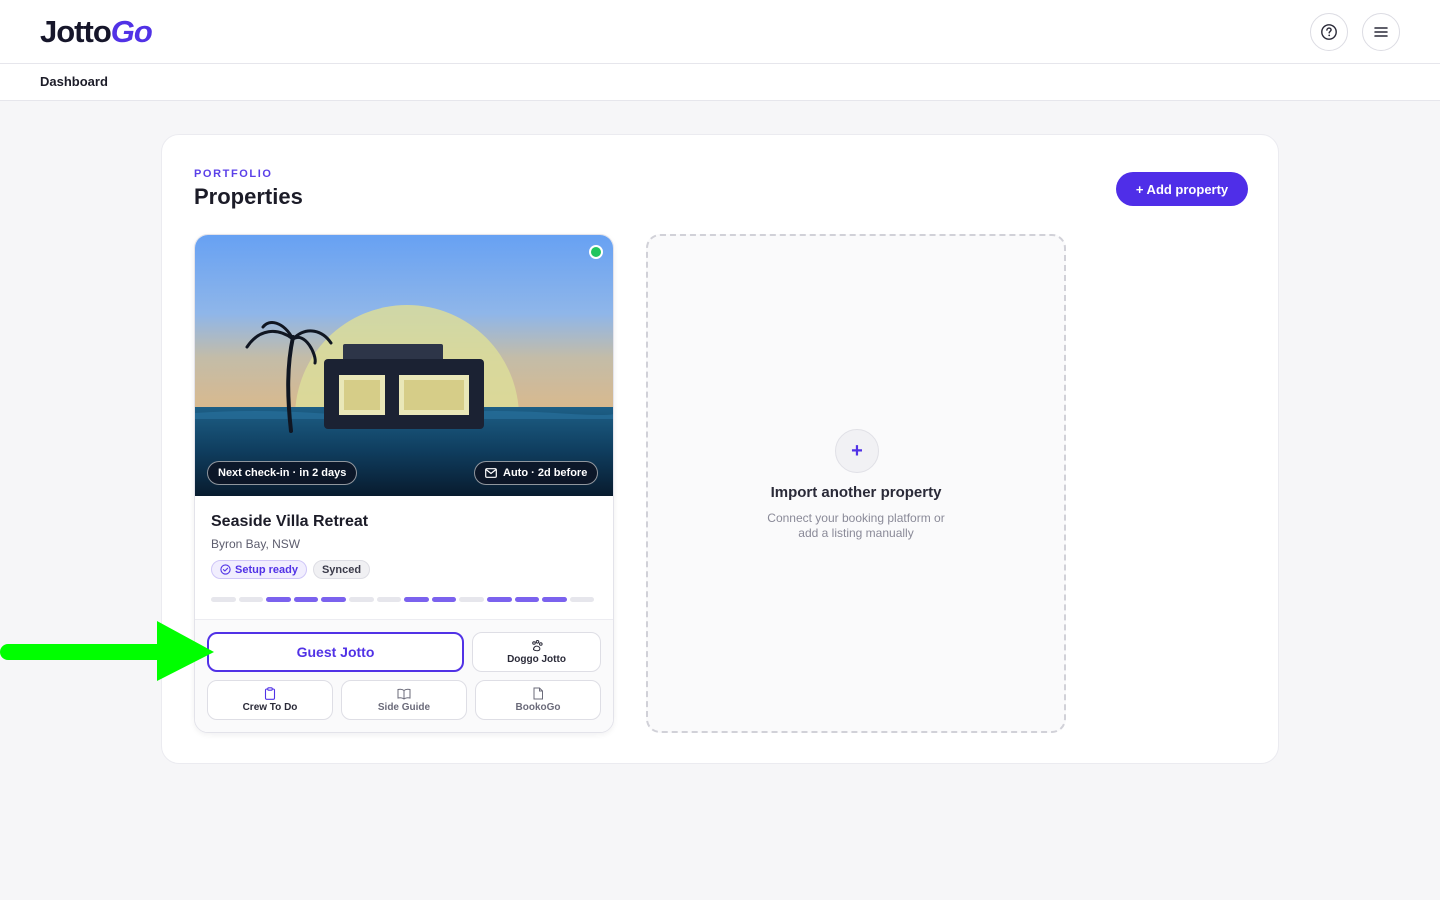 The image size is (1440, 900). What do you see at coordinates (335, 652) in the screenshot?
I see `guest-jotto-button: Guest Jotto` at bounding box center [335, 652].